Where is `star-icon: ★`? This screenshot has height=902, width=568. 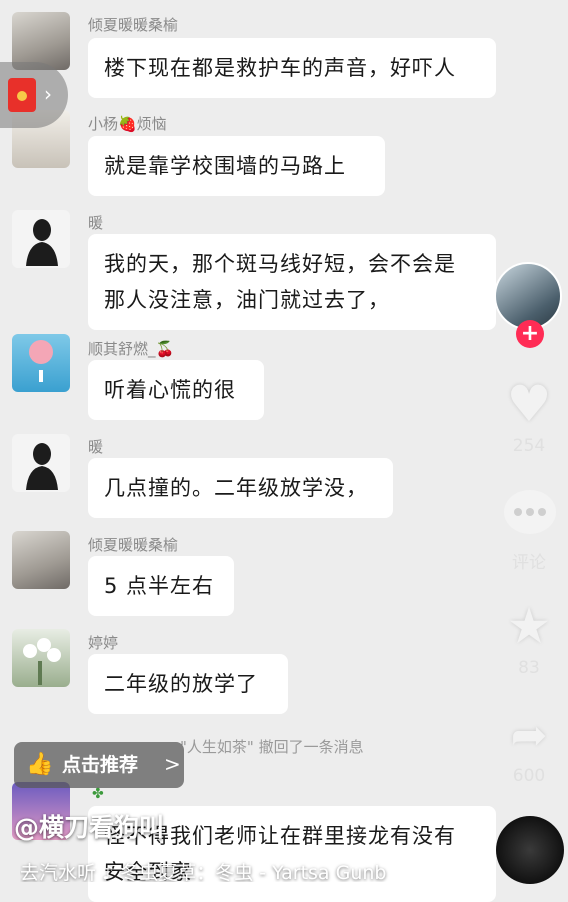
star-icon: ★ is located at coordinates (529, 626).